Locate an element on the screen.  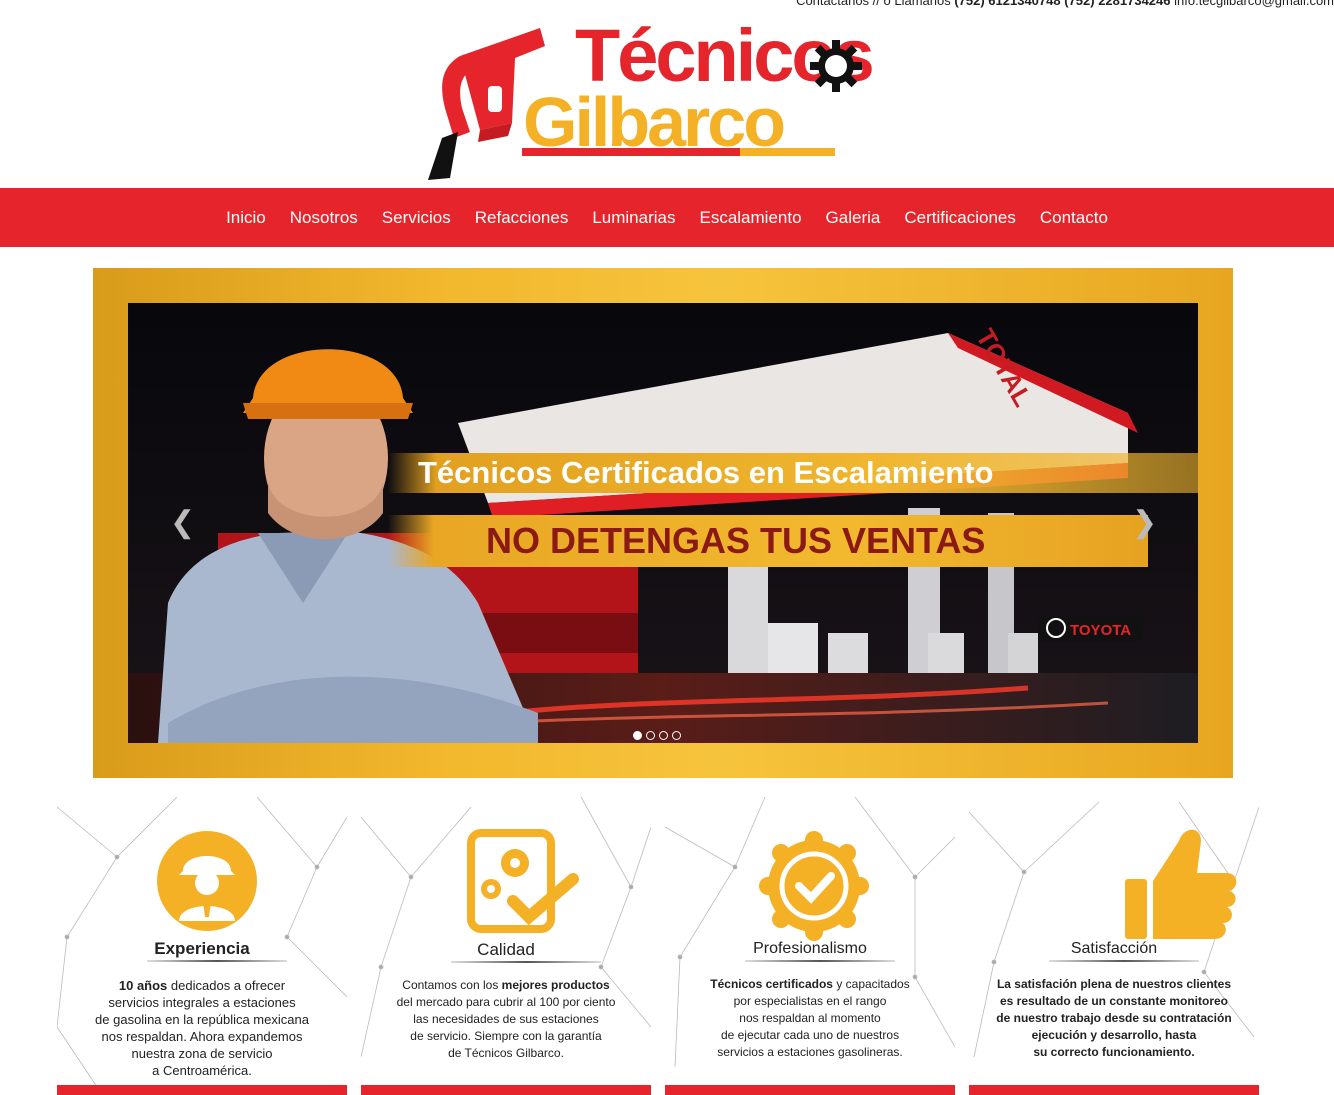
slider-headline: Técnicos Certificados en Escalamiento is located at coordinates (706, 472).